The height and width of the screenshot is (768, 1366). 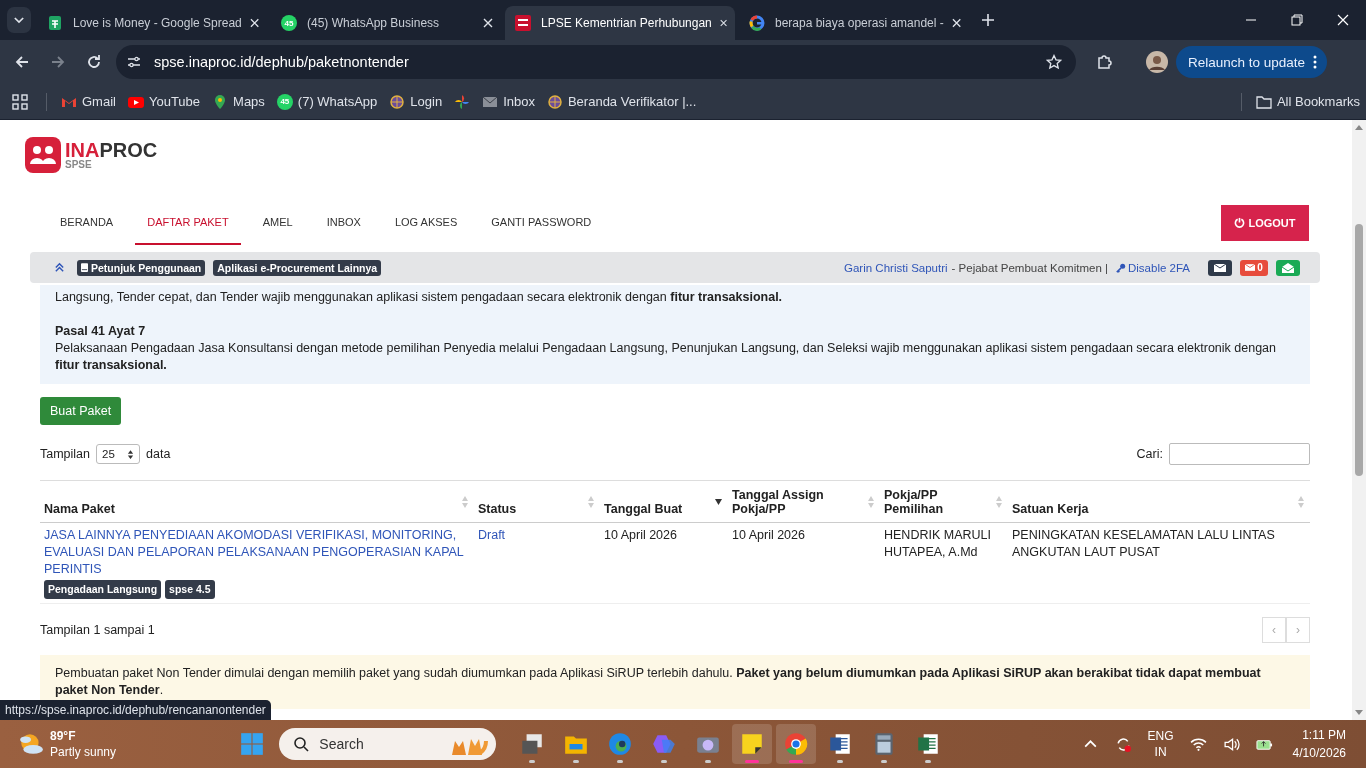 I want to click on table-cell: HENDRIK MARULI HUTAPEA, A.Md, so click(x=944, y=563).